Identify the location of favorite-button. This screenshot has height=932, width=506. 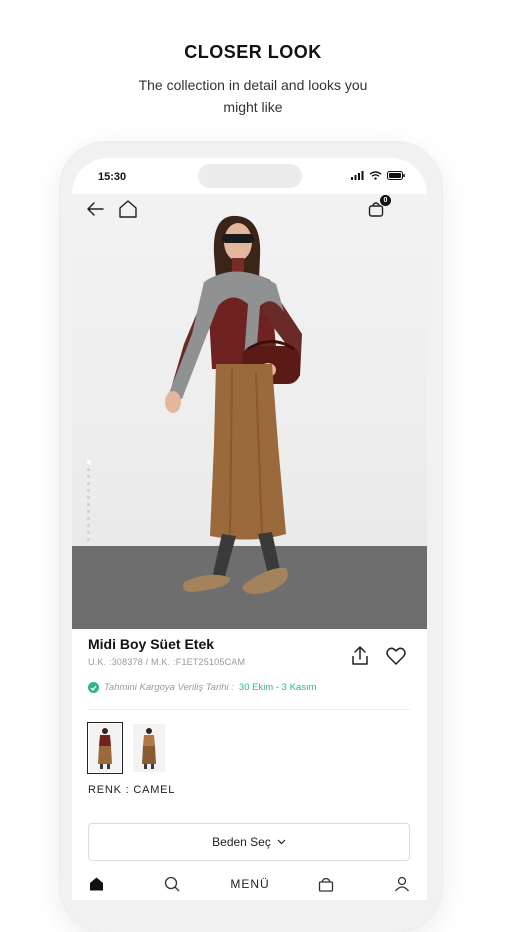
(396, 656).